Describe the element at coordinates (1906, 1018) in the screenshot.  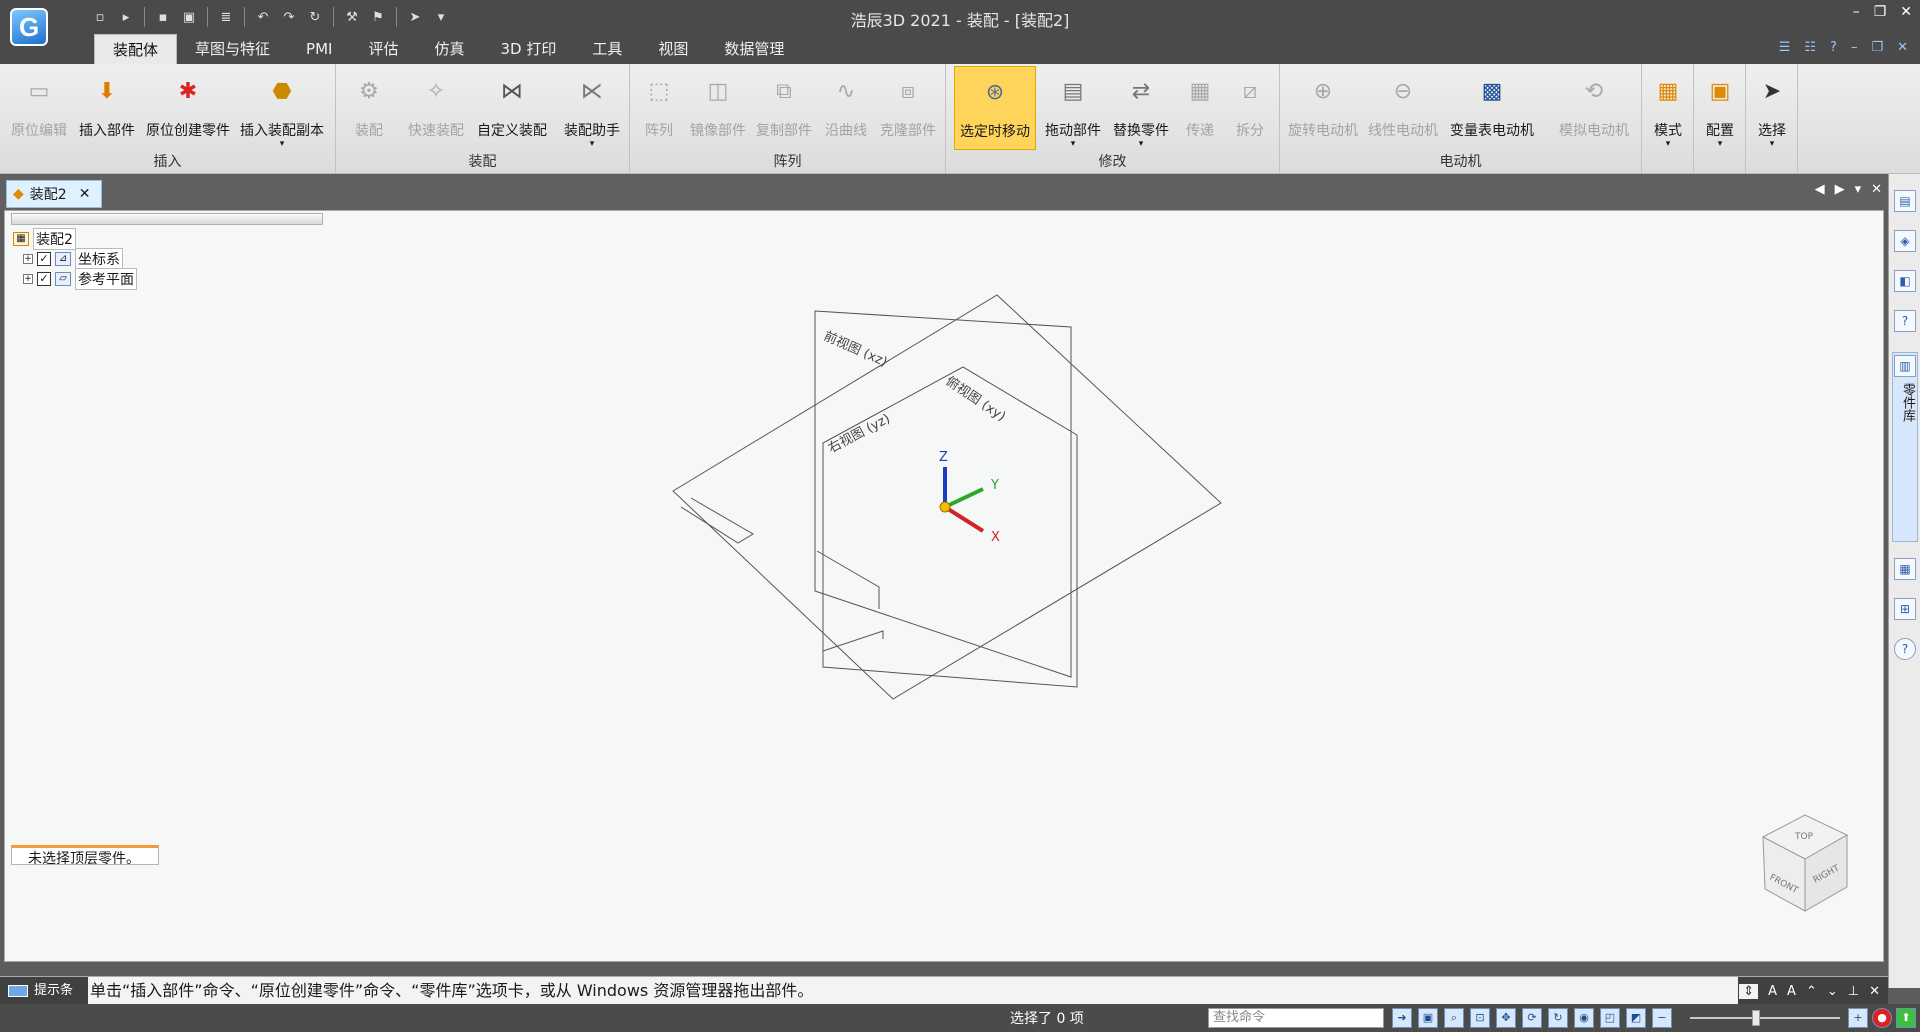
I see `upload-icon: ⬆` at that location.